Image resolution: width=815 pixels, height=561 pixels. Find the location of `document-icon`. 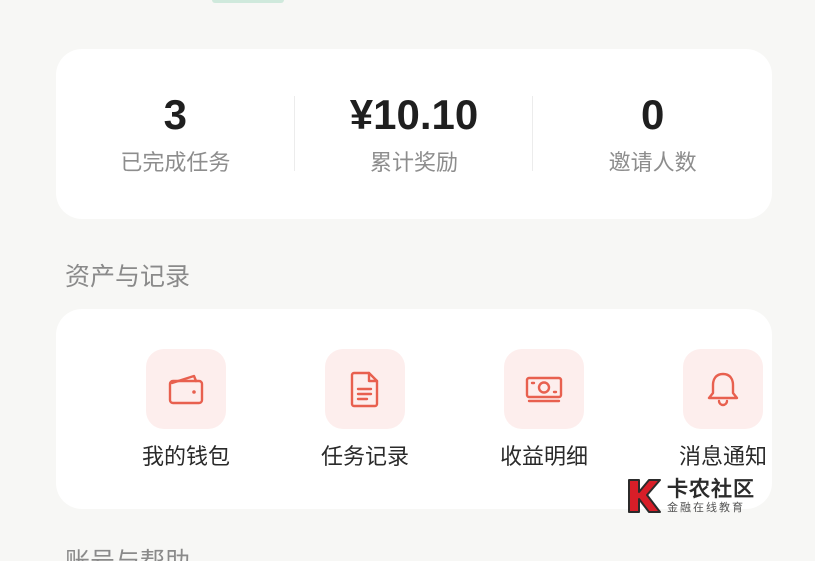

document-icon is located at coordinates (364, 389).